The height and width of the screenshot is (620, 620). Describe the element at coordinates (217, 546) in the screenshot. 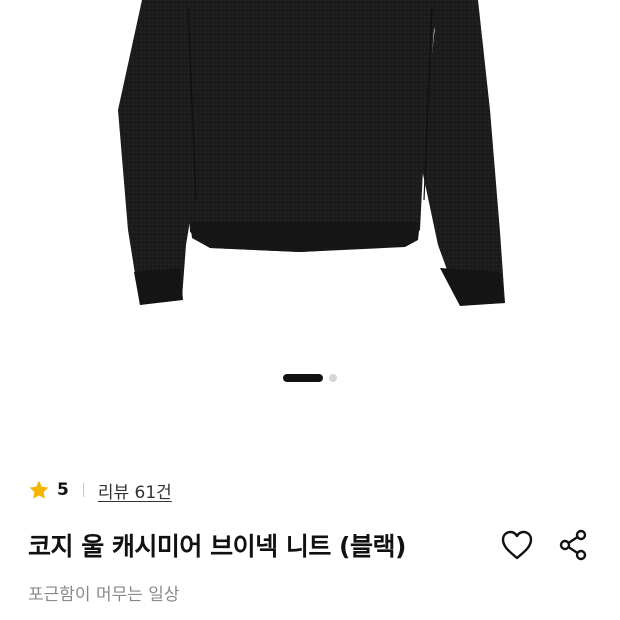

I see `product-title: 코지 울 캐시미어 브이넥 니트 (블랙)` at that location.